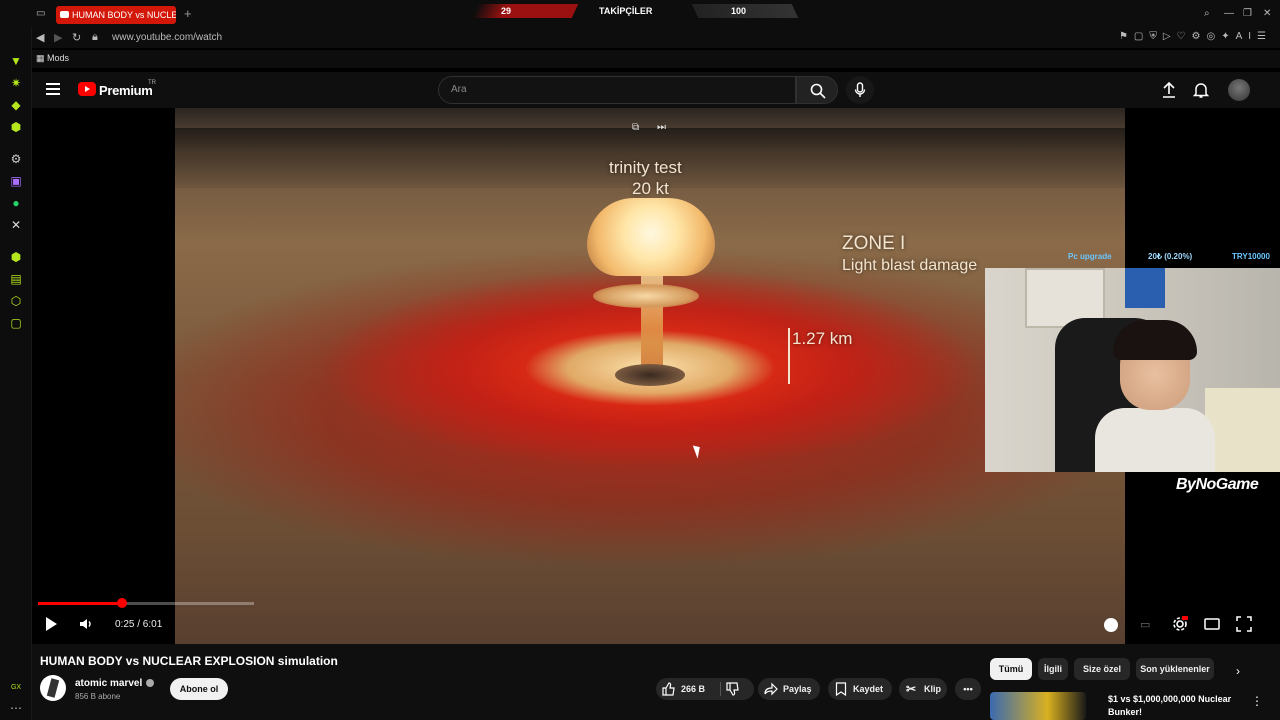 The width and height of the screenshot is (1280, 720). What do you see at coordinates (16, 127) in the screenshot?
I see `gx-hex-icon: ⬢` at bounding box center [16, 127].